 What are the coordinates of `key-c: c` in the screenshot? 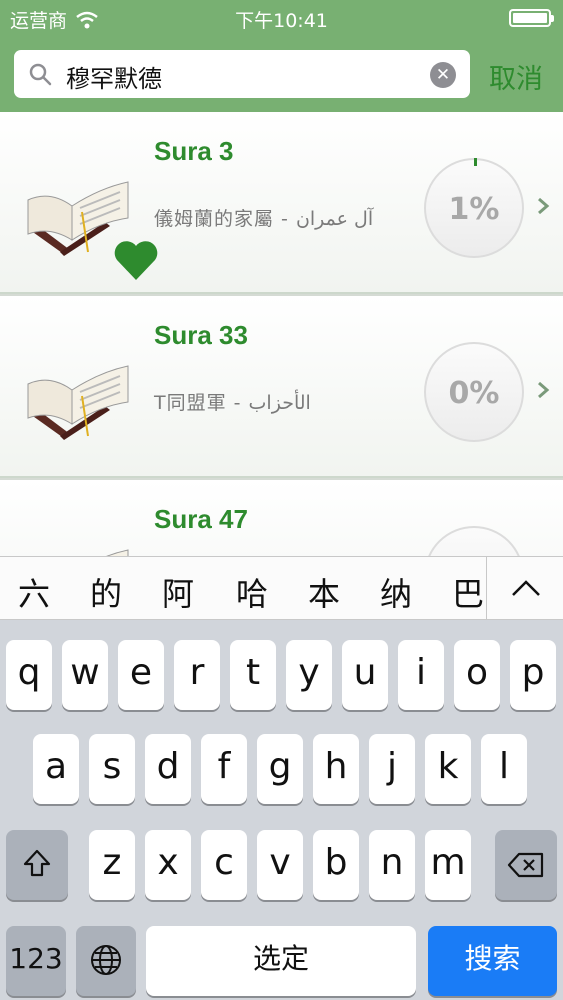 It's located at (224, 865).